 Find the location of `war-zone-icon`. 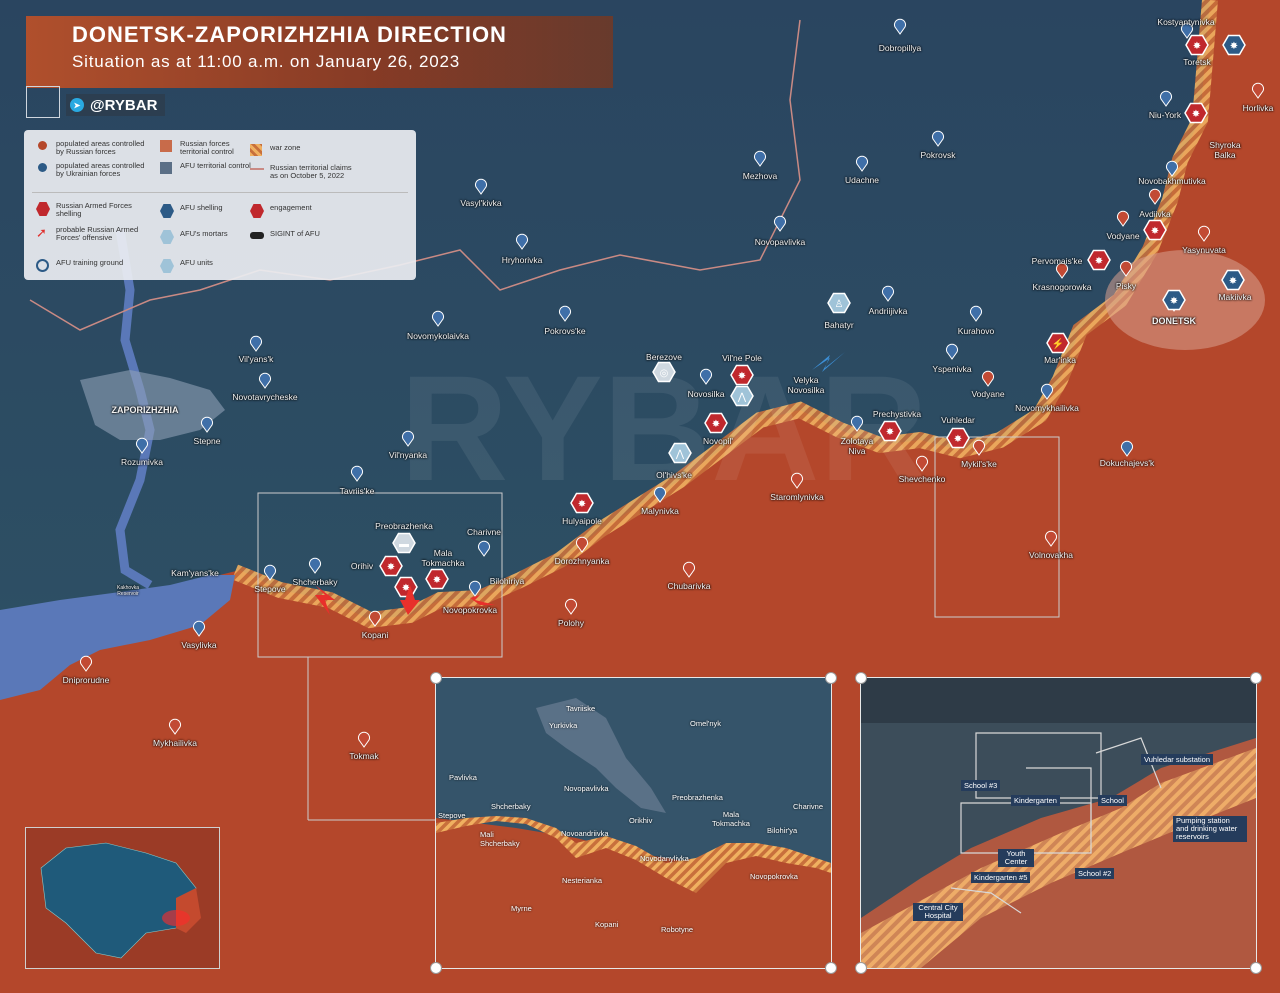

war-zone-icon is located at coordinates (256, 150).